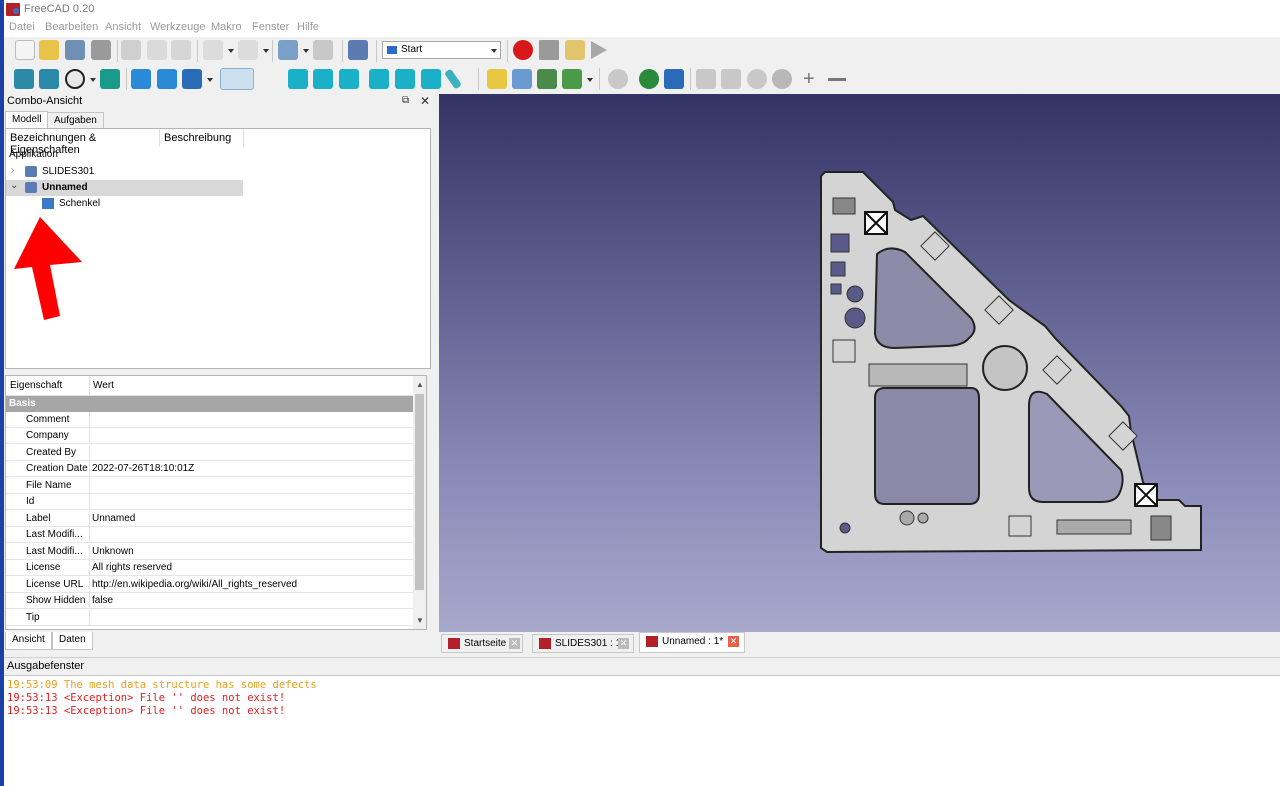 Image resolution: width=1280 pixels, height=786 pixels. Describe the element at coordinates (14, 185) in the screenshot. I see `chevron-down-icon: ⌄` at that location.